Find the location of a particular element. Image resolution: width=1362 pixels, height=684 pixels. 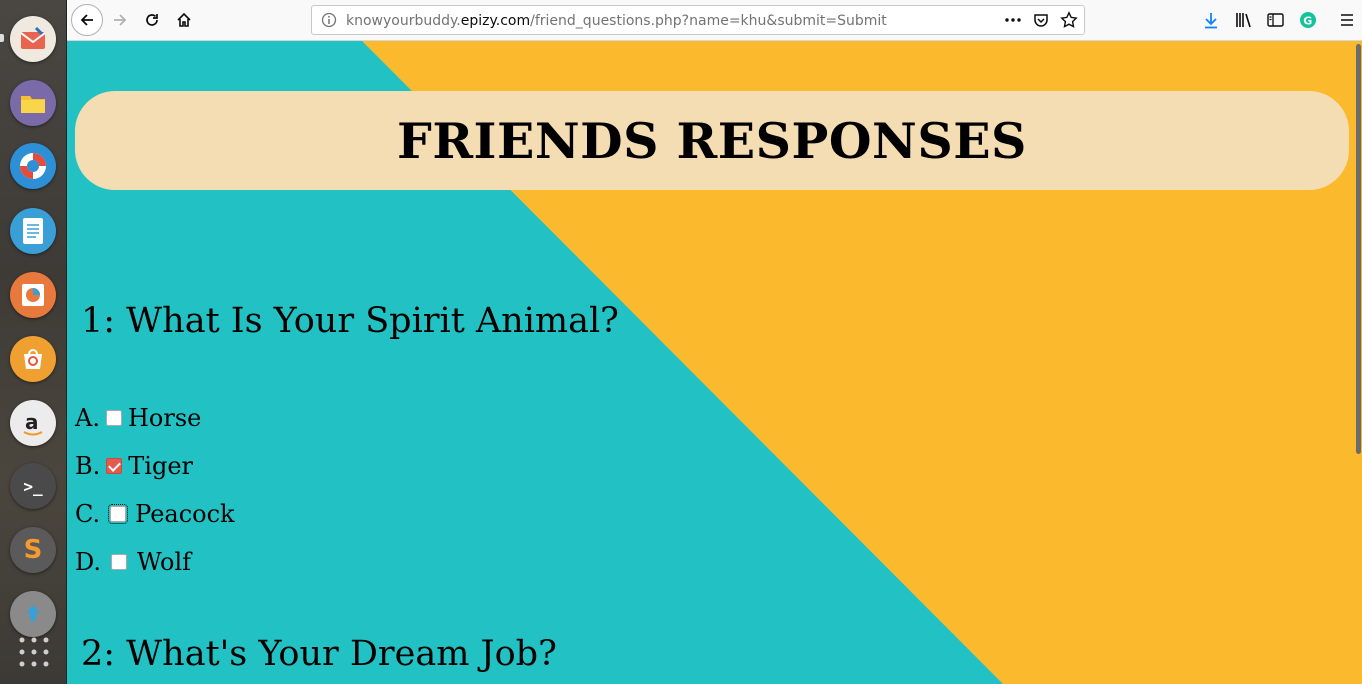

launcher-dock: a >_ S is located at coordinates (33, 342).